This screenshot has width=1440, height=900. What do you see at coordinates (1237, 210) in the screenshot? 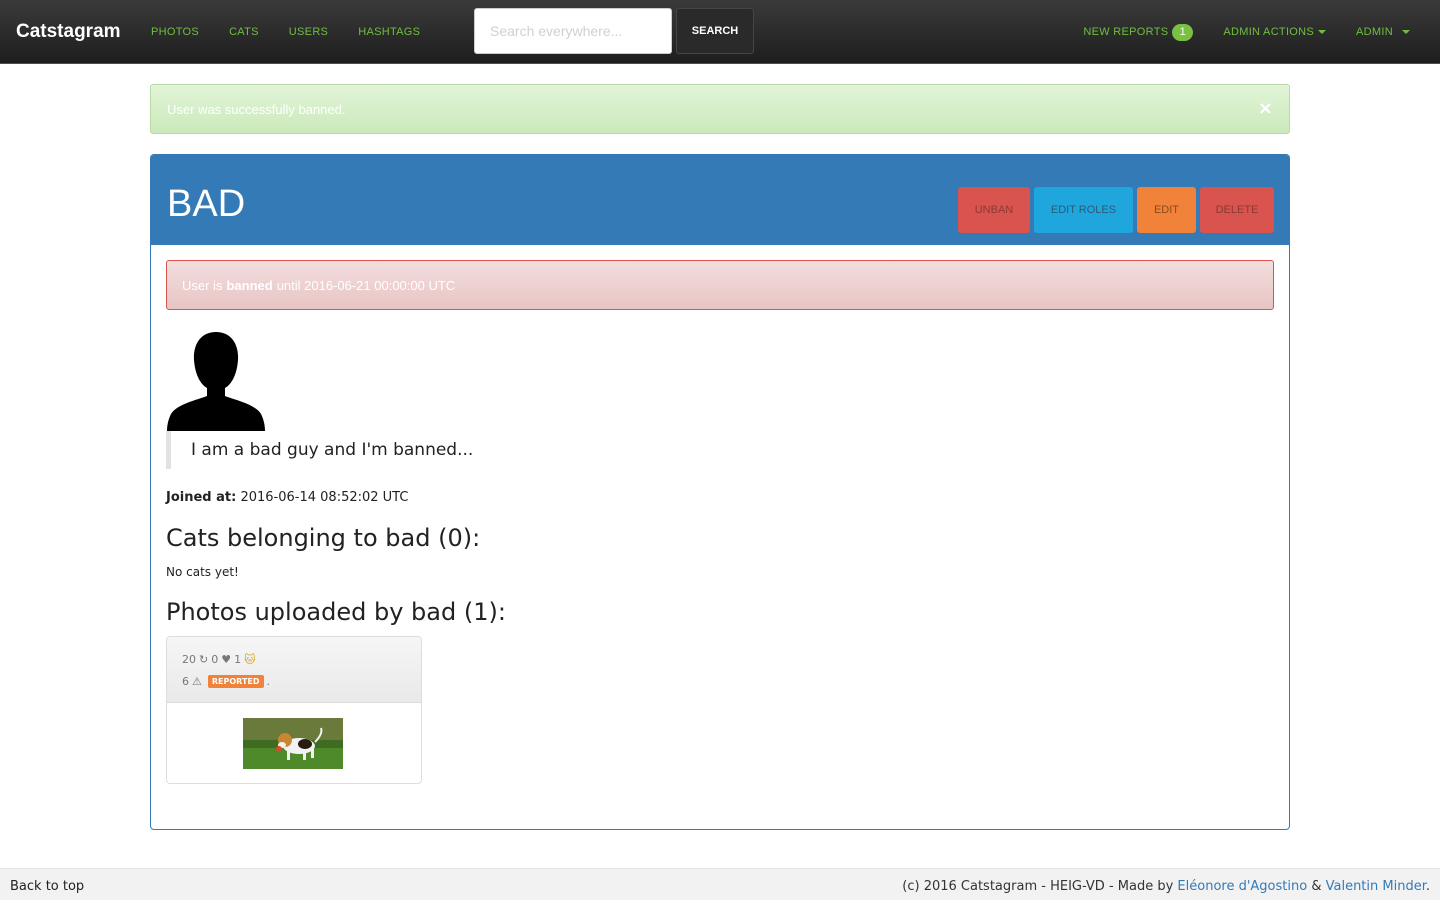
I see `delete-button: DELETE` at bounding box center [1237, 210].